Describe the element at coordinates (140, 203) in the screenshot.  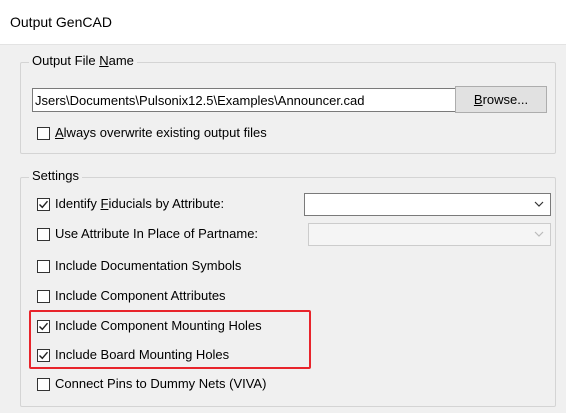
I see `identify-fiducials-label: Identify Fiducials by Attribute:` at that location.